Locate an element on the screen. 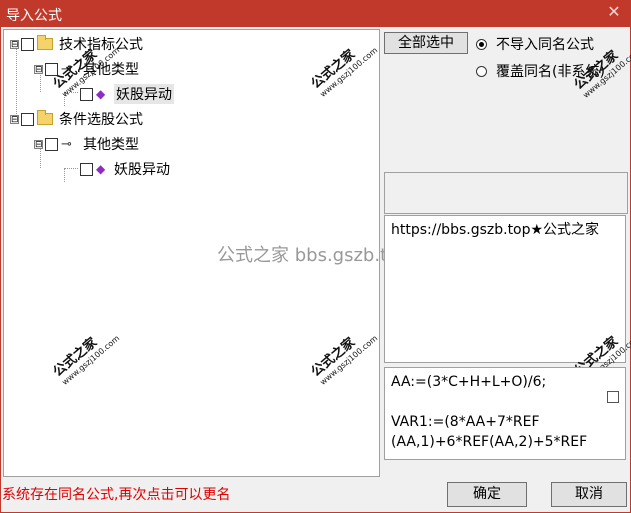  source-url-box: https://bbs.gszb.top★公式之家 is located at coordinates (505, 289).